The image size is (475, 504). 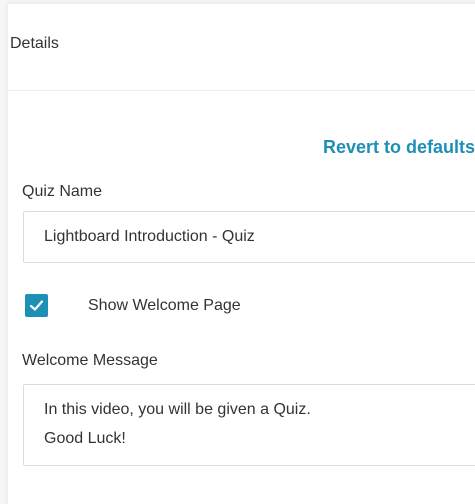 What do you see at coordinates (164, 305) in the screenshot?
I see `show-welcome-page-label: Show Welcome Page` at bounding box center [164, 305].